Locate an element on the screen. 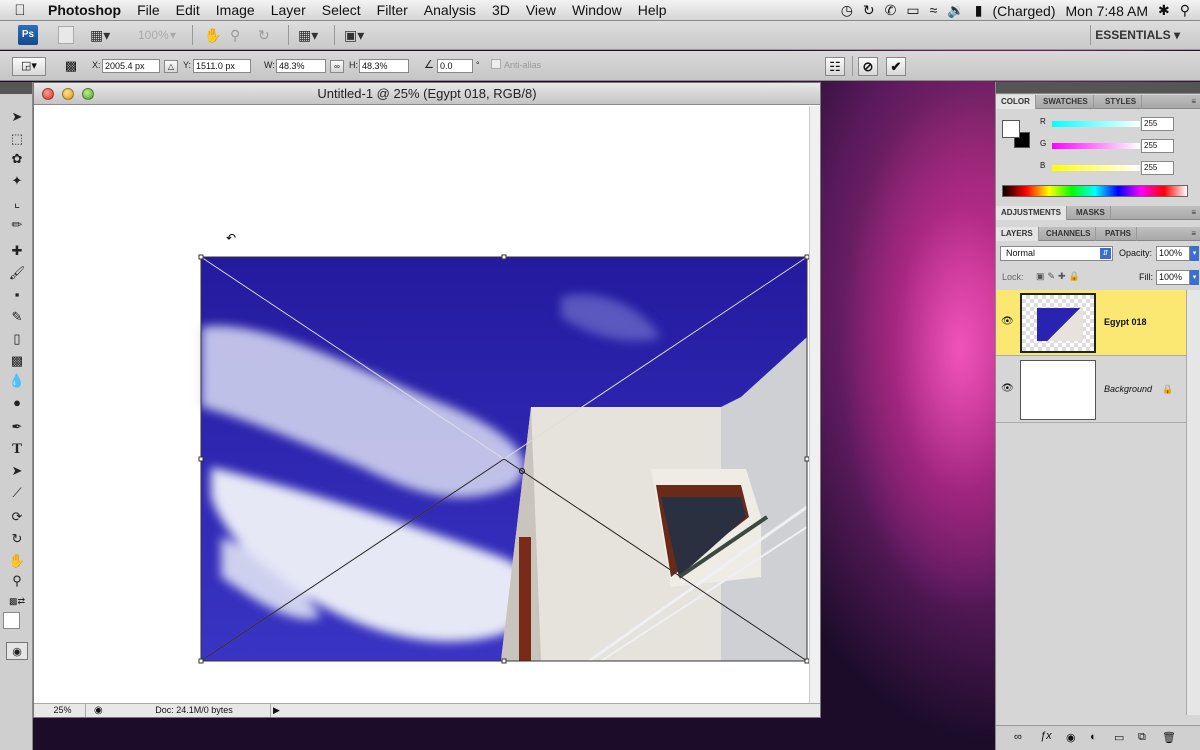 This screenshot has height=750, width=1200. zoom-level-select: 100% is located at coordinates (153, 35).